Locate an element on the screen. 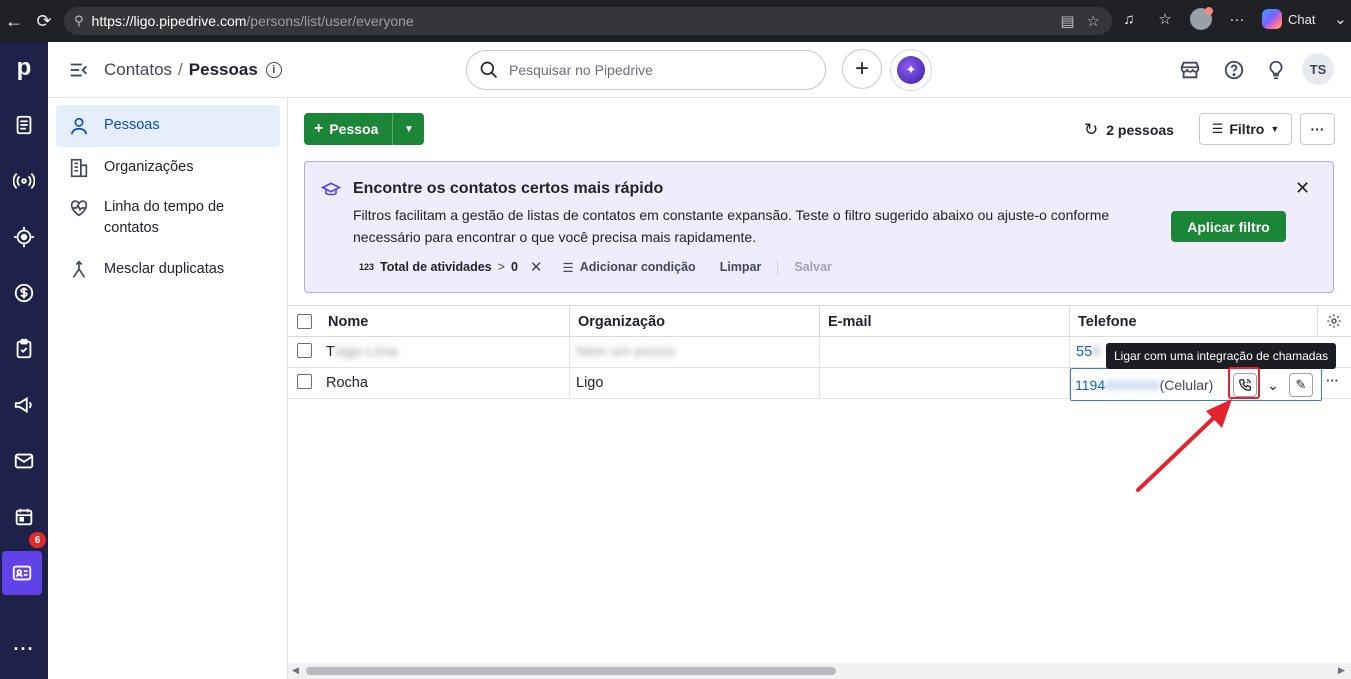 Image resolution: width=1351 pixels, height=679 pixels. copilot-chat-button: Chat is located at coordinates (1288, 19).